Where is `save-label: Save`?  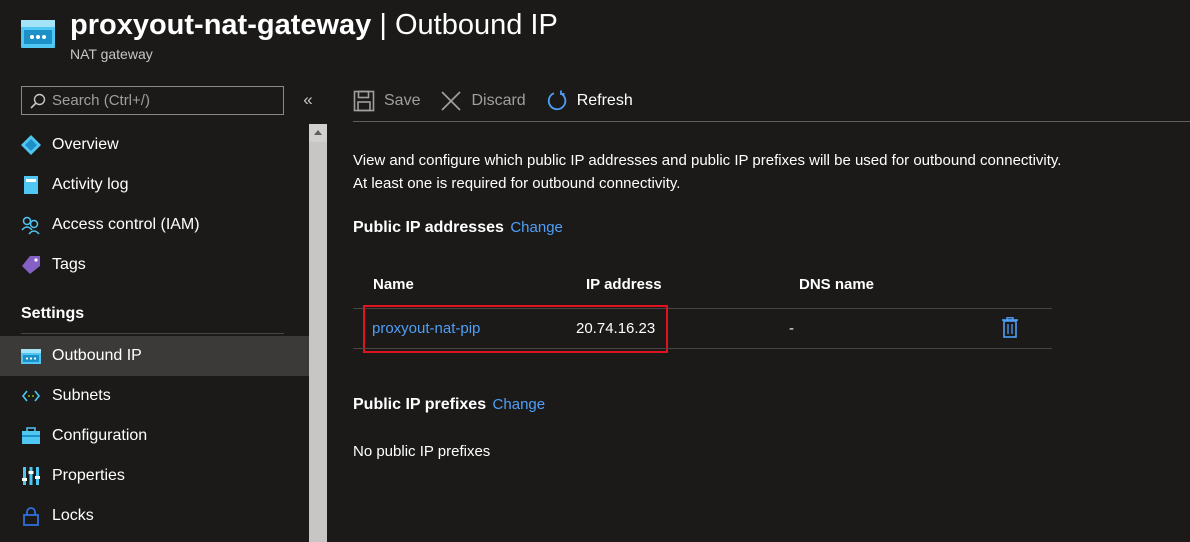 save-label: Save is located at coordinates (402, 100).